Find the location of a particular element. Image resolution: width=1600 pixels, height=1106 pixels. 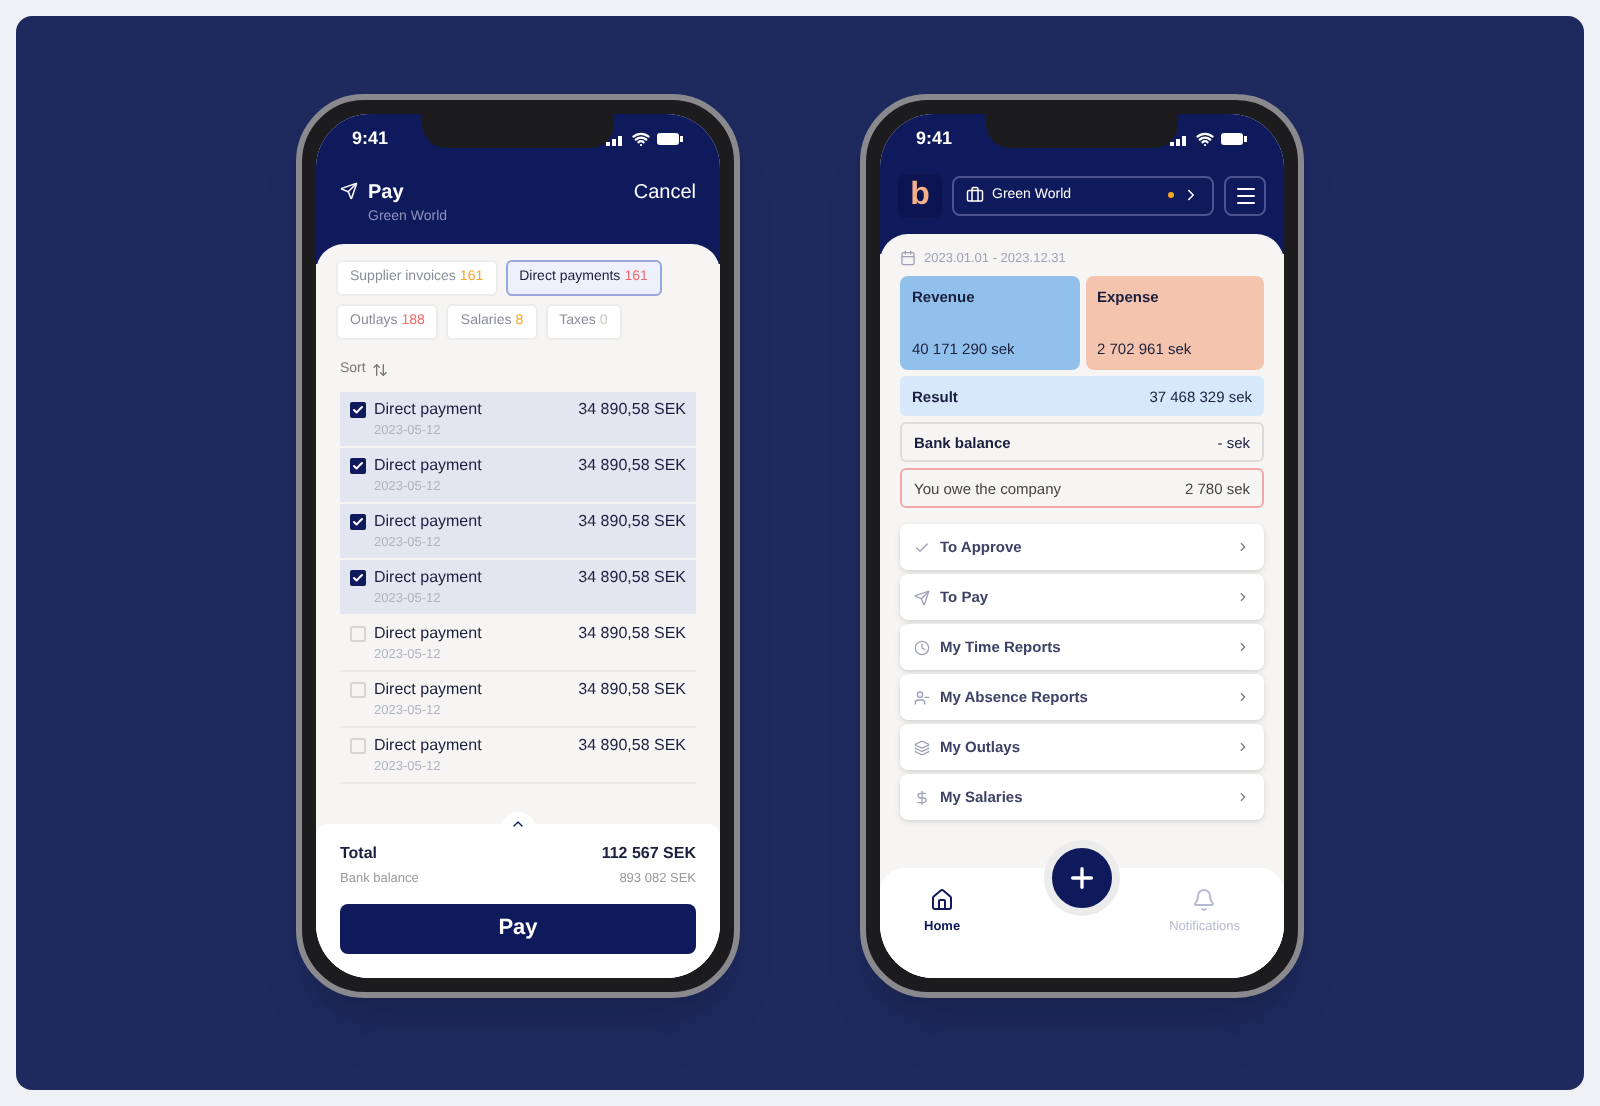

menu-button is located at coordinates (1245, 195).